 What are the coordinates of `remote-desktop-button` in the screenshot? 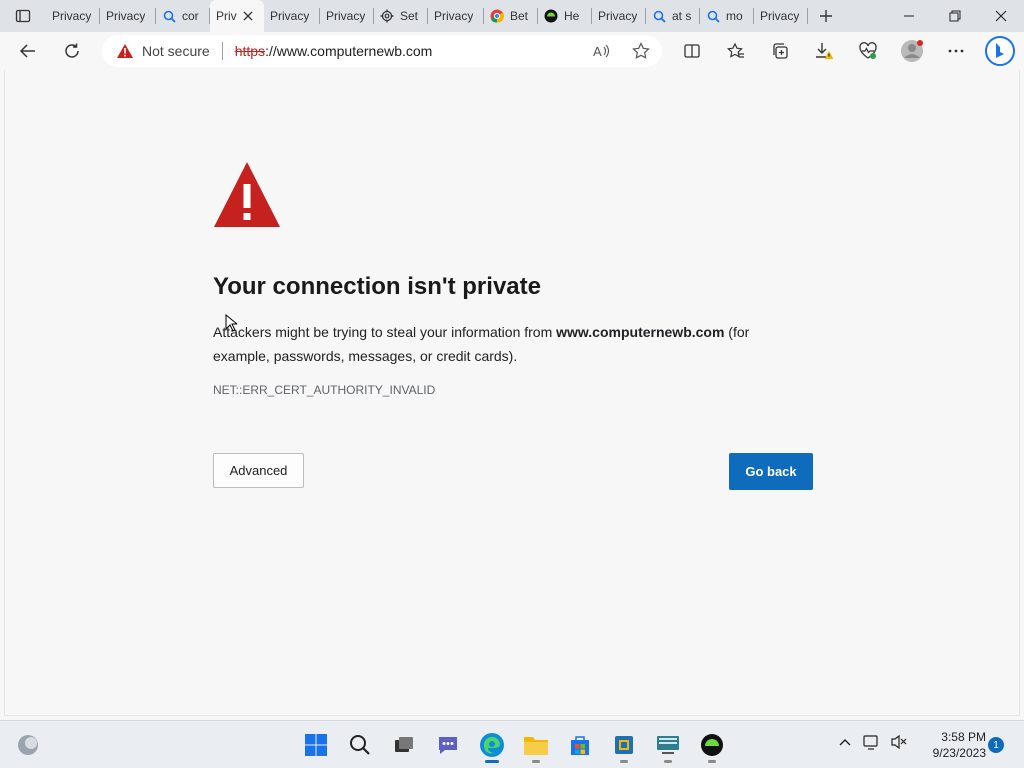 It's located at (668, 745).